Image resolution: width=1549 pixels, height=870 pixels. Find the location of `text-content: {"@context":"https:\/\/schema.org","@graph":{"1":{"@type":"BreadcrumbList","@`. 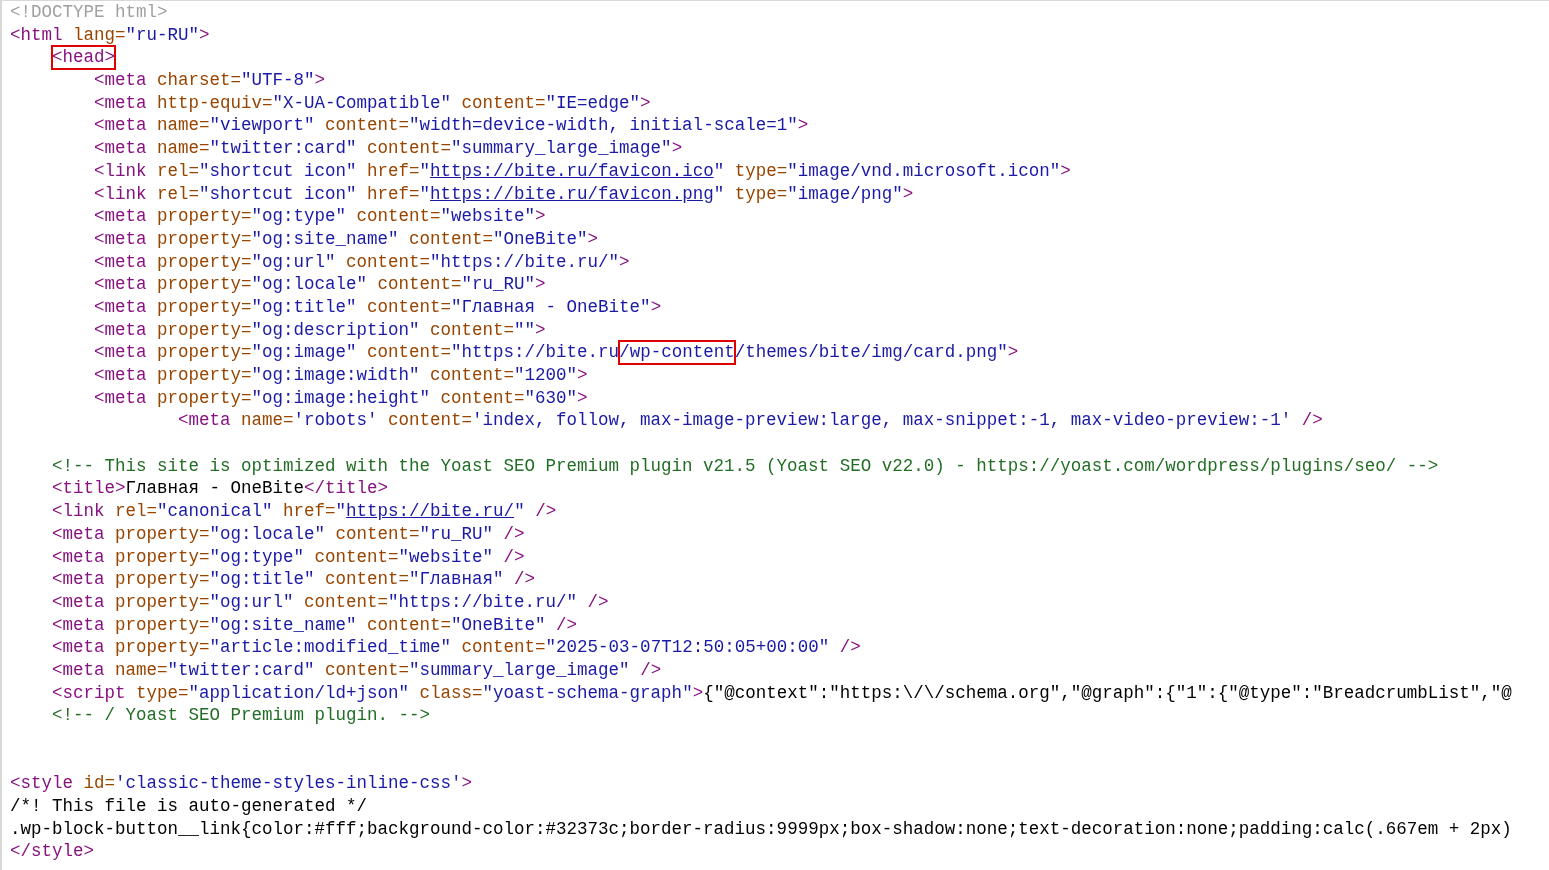

text-content: {"@context":"https:\/\/schema.org","@graph":{"1":{"@type":"BreadcrumbList","@ is located at coordinates (1107, 693).